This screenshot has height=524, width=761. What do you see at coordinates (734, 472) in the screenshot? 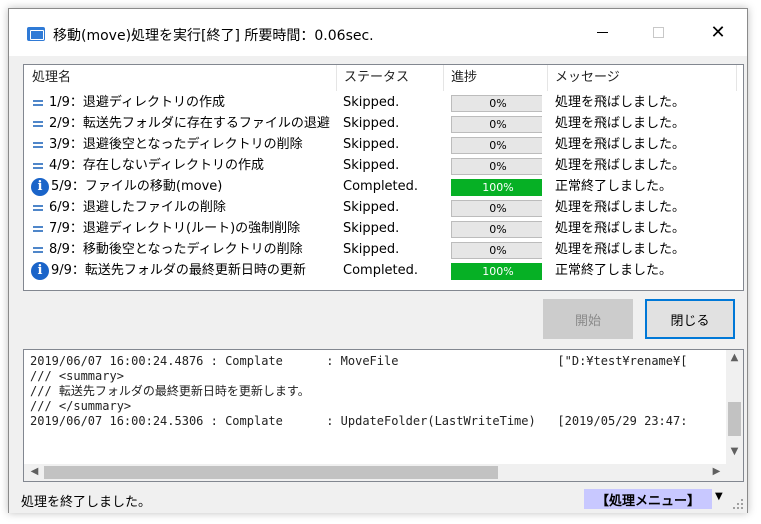
I see `scroll-corner` at bounding box center [734, 472].